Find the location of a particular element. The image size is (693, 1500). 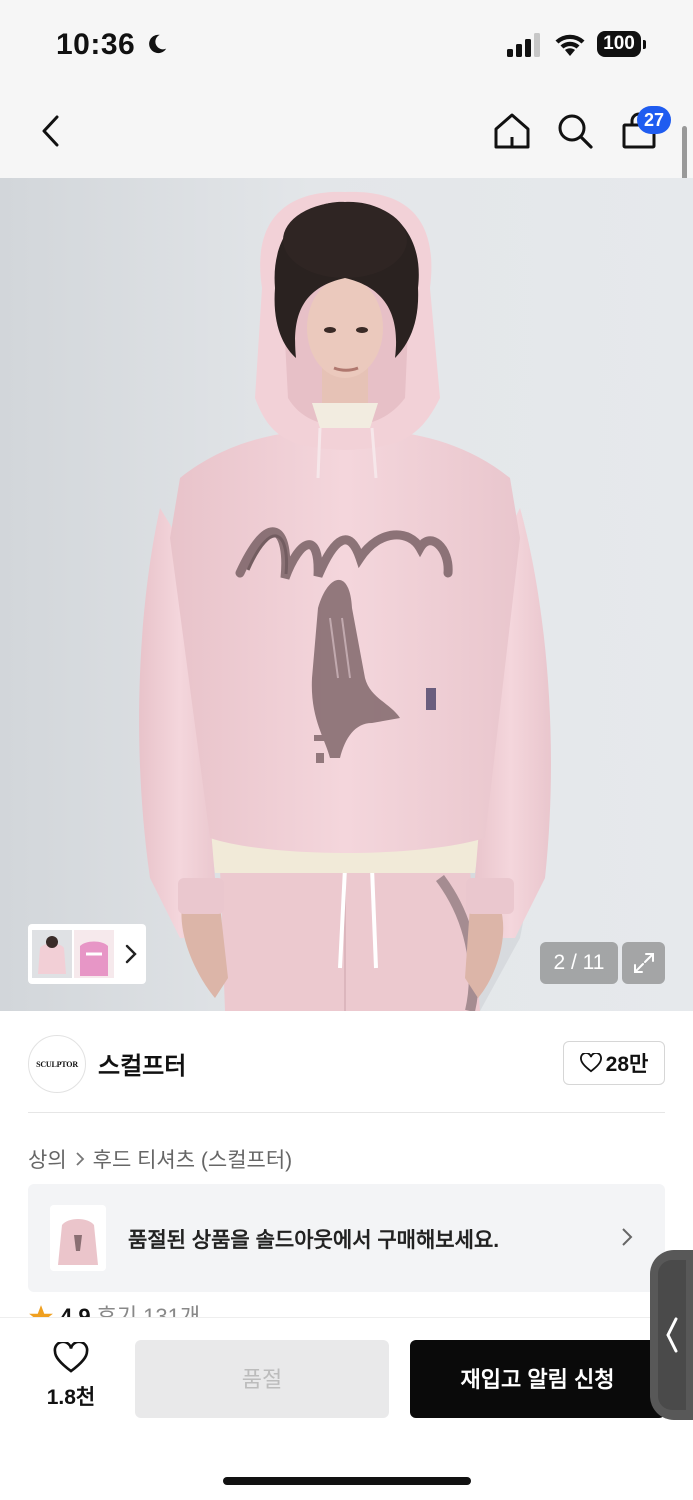

battery-indicator: 100 is located at coordinates (622, 45).